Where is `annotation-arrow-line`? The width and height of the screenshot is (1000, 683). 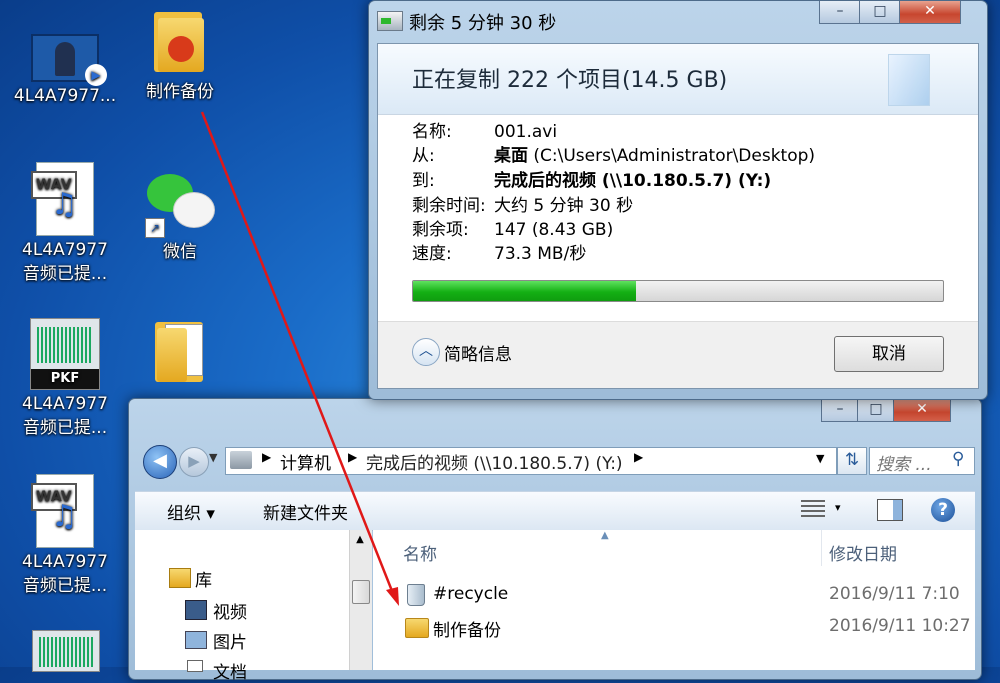 annotation-arrow-line is located at coordinates (298, 354).